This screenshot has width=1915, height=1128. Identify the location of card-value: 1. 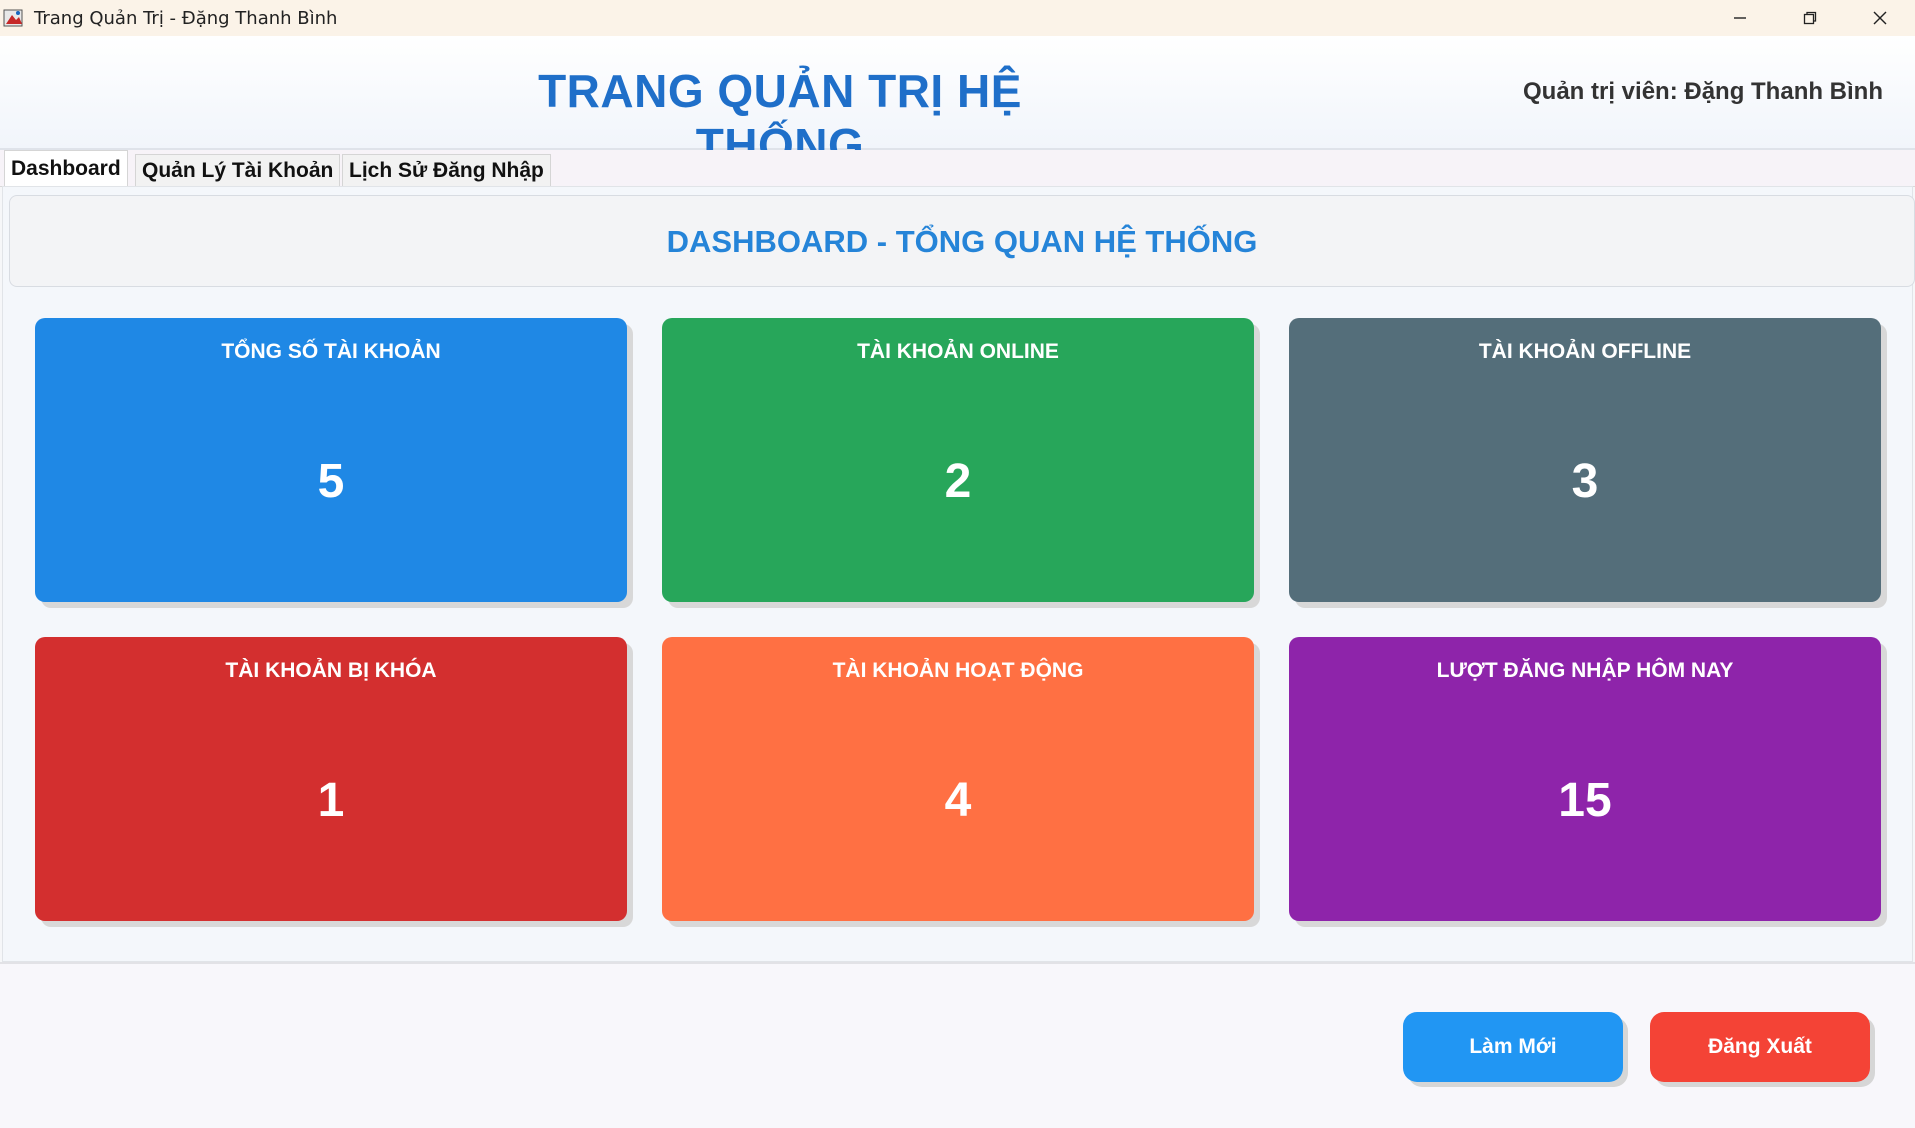
(331, 800).